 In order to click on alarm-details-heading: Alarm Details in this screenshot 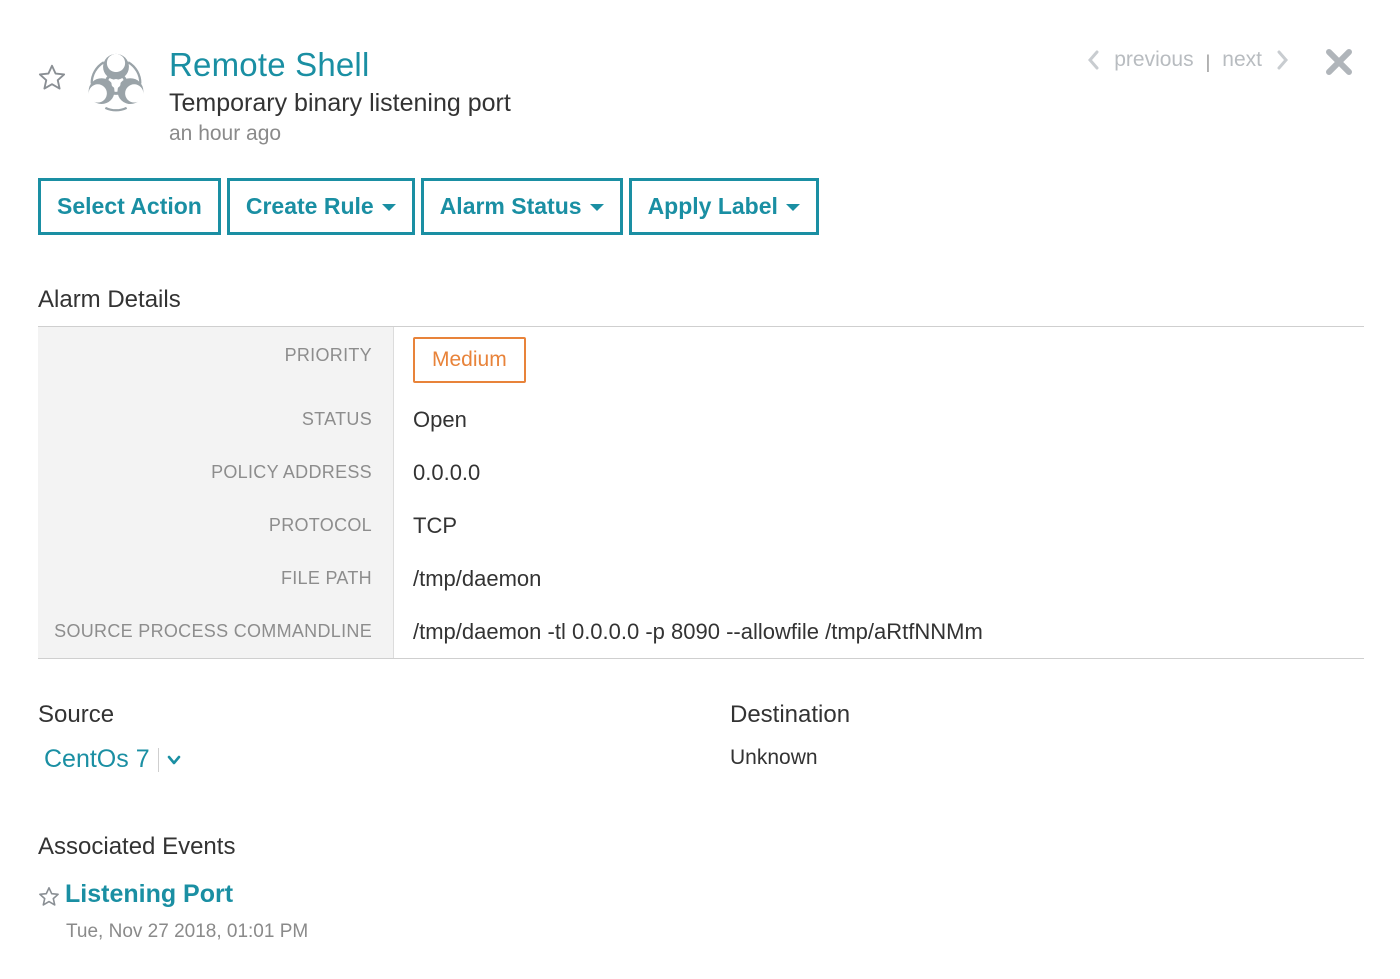, I will do `click(109, 299)`.